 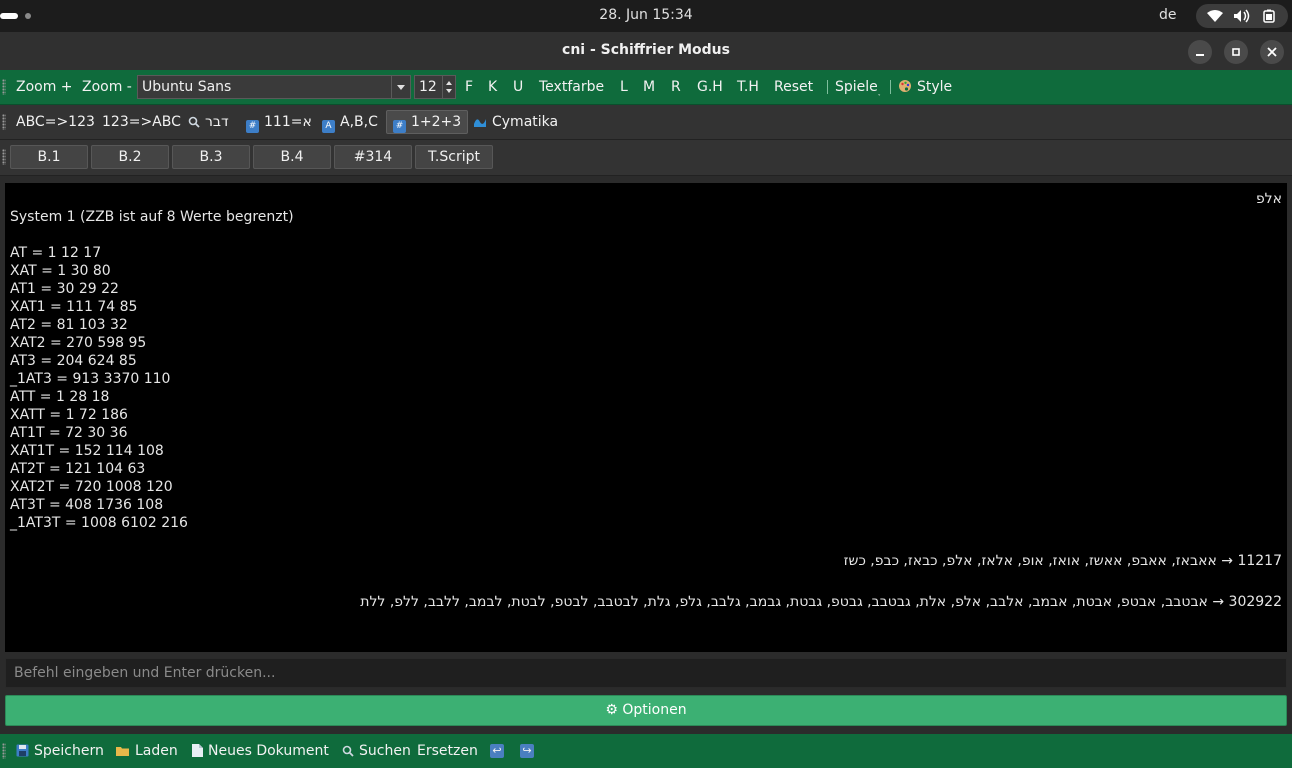 I want to click on folder-icon, so click(x=122, y=751).